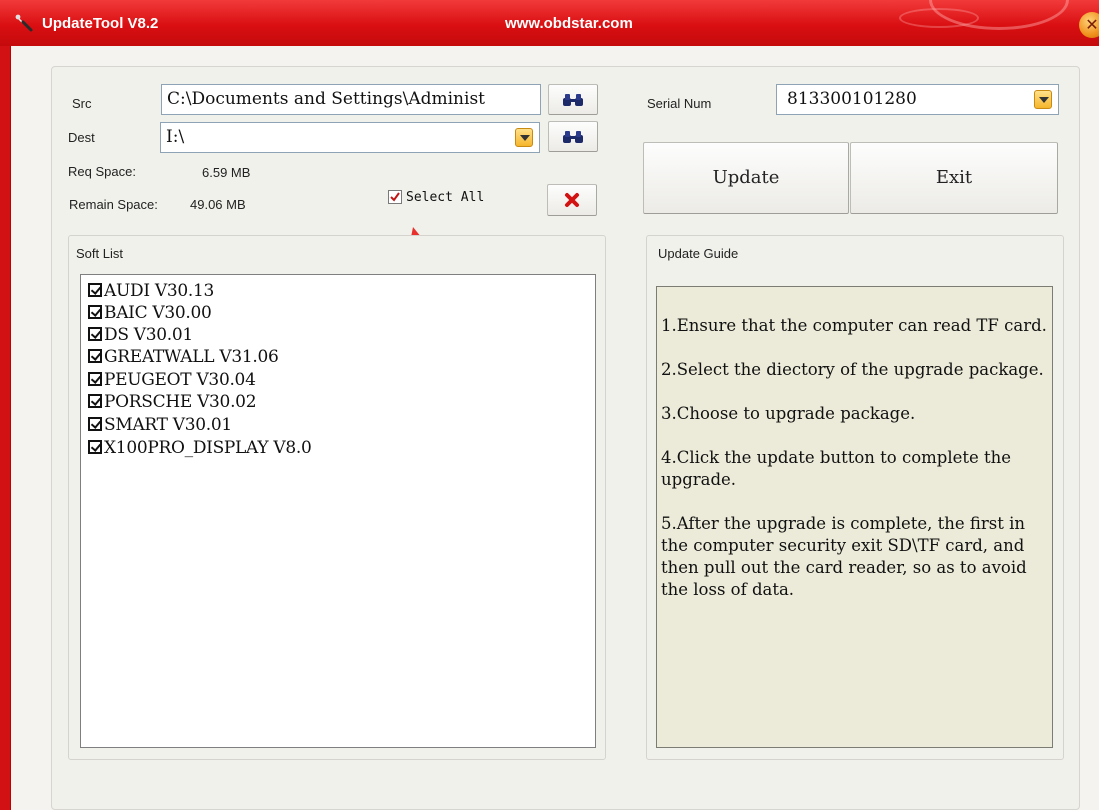  I want to click on browse-src-button, so click(573, 99).